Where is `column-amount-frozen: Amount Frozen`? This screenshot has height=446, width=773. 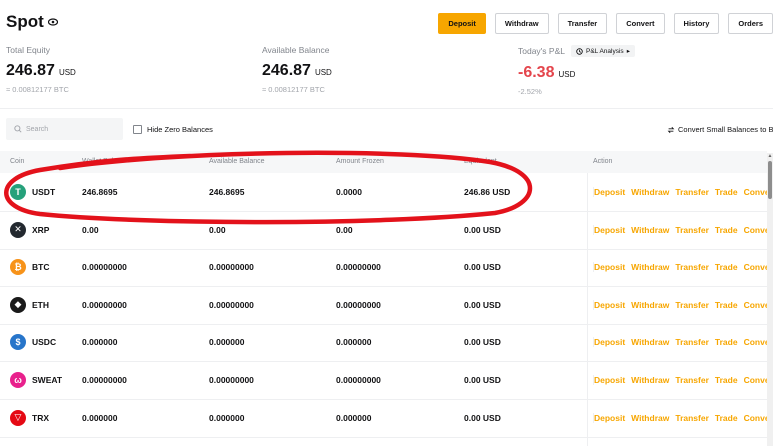 column-amount-frozen: Amount Frozen is located at coordinates (360, 161).